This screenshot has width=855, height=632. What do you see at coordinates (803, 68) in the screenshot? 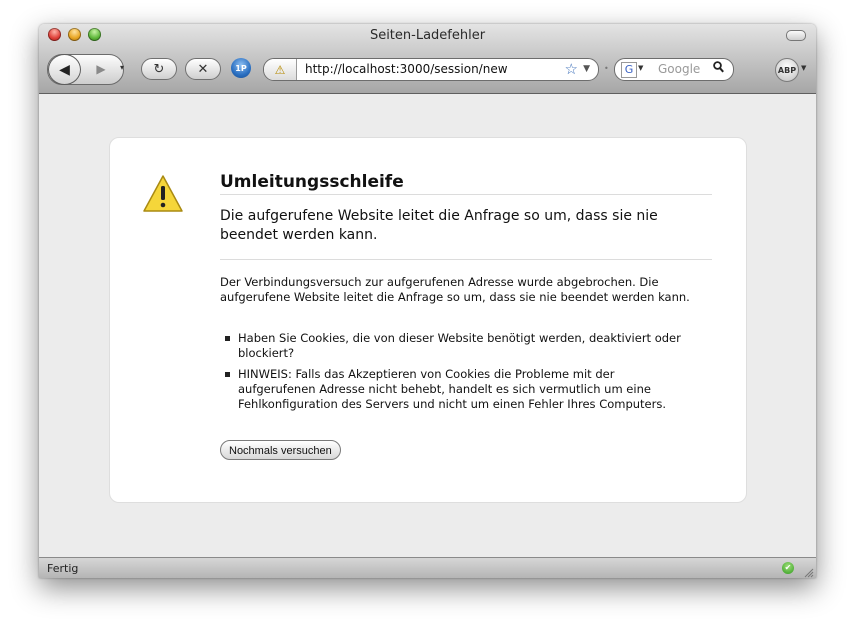
I see `adblock-dropdown-icon: ▼` at bounding box center [803, 68].